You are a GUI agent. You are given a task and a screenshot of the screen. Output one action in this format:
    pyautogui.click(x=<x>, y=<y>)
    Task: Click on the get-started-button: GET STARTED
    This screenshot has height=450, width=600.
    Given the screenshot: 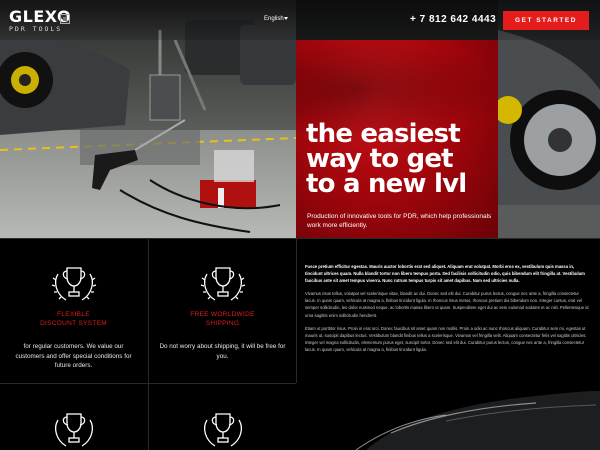 What is the action you would take?
    pyautogui.click(x=546, y=20)
    